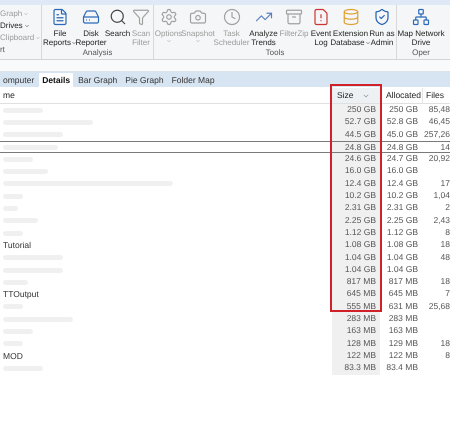 The width and height of the screenshot is (450, 442). Describe the element at coordinates (294, 17) in the screenshot. I see `archive-icon` at that location.